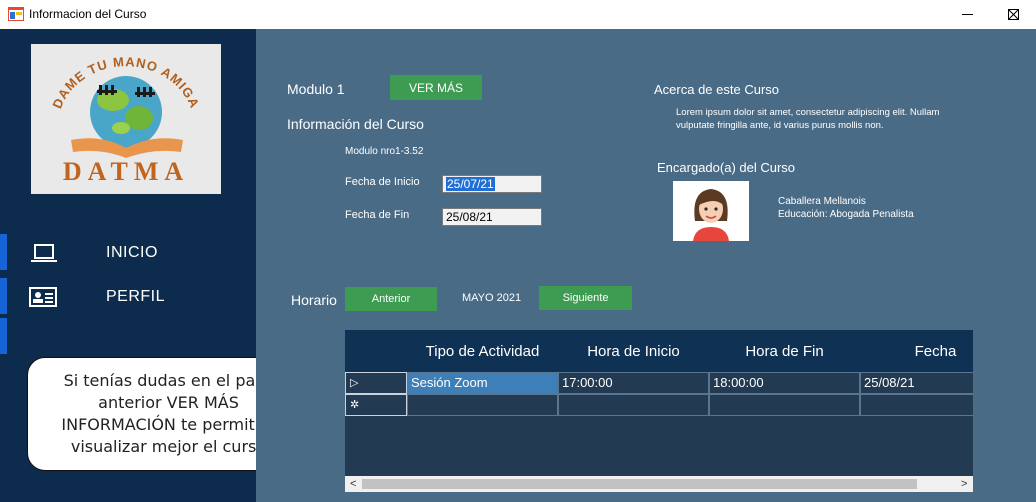 The width and height of the screenshot is (1036, 502). What do you see at coordinates (314, 300) in the screenshot?
I see `schedule-label: Horario` at bounding box center [314, 300].